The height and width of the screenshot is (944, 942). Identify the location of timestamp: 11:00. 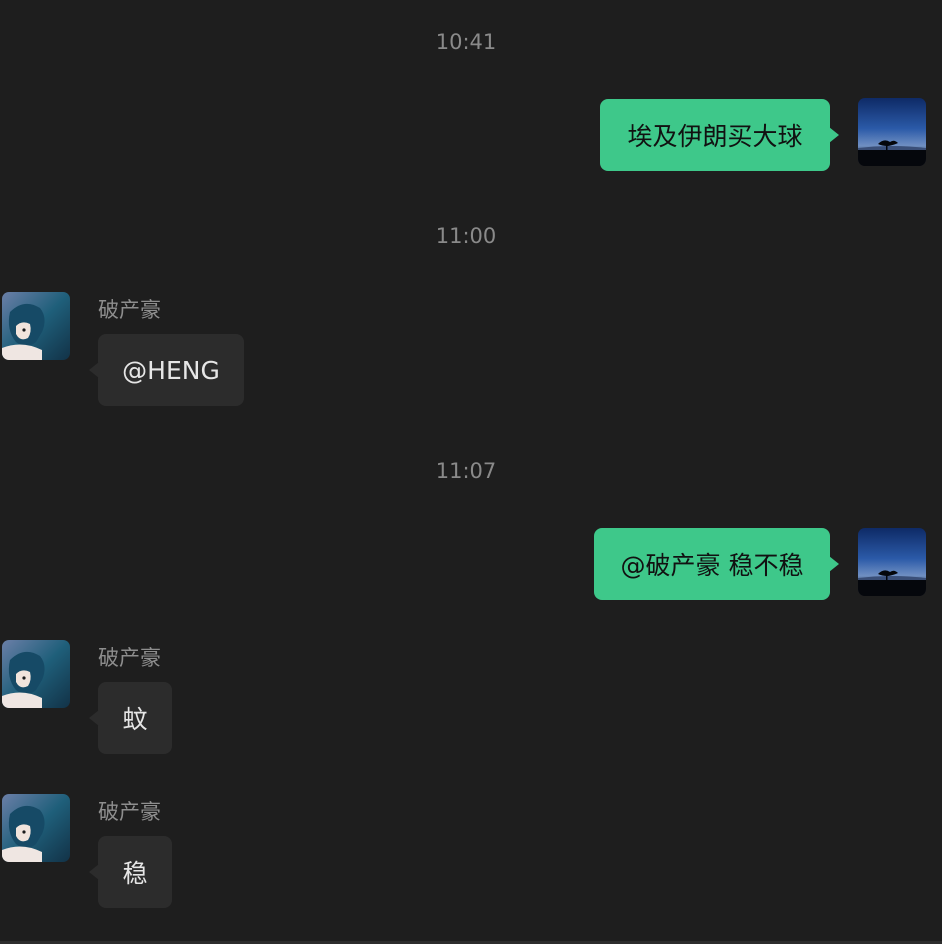
(466, 236).